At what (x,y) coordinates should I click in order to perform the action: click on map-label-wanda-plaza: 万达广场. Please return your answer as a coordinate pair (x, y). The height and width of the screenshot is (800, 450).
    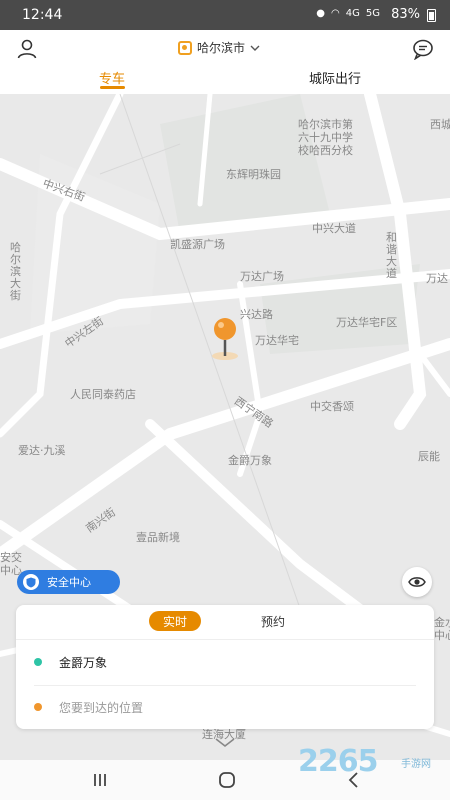
    Looking at the image, I should click on (262, 276).